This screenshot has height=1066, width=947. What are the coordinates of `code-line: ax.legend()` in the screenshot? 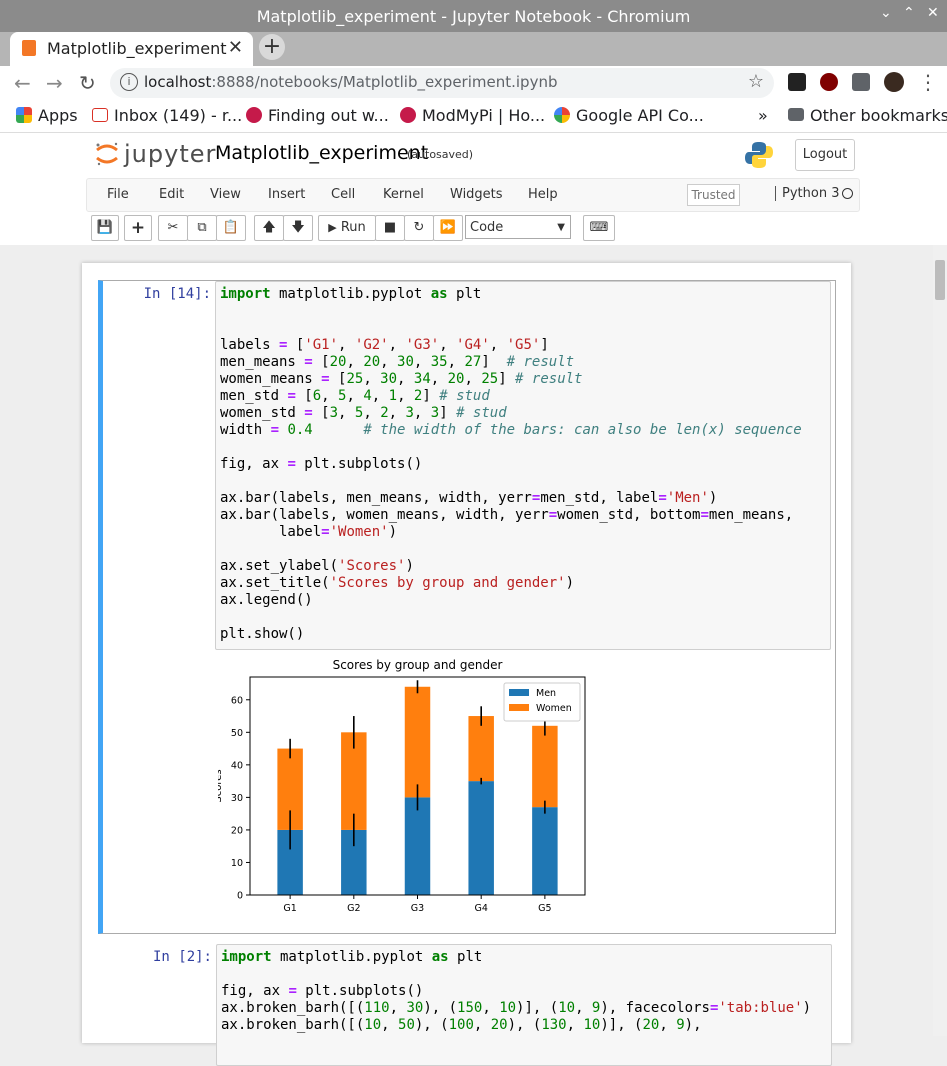 It's located at (266, 600).